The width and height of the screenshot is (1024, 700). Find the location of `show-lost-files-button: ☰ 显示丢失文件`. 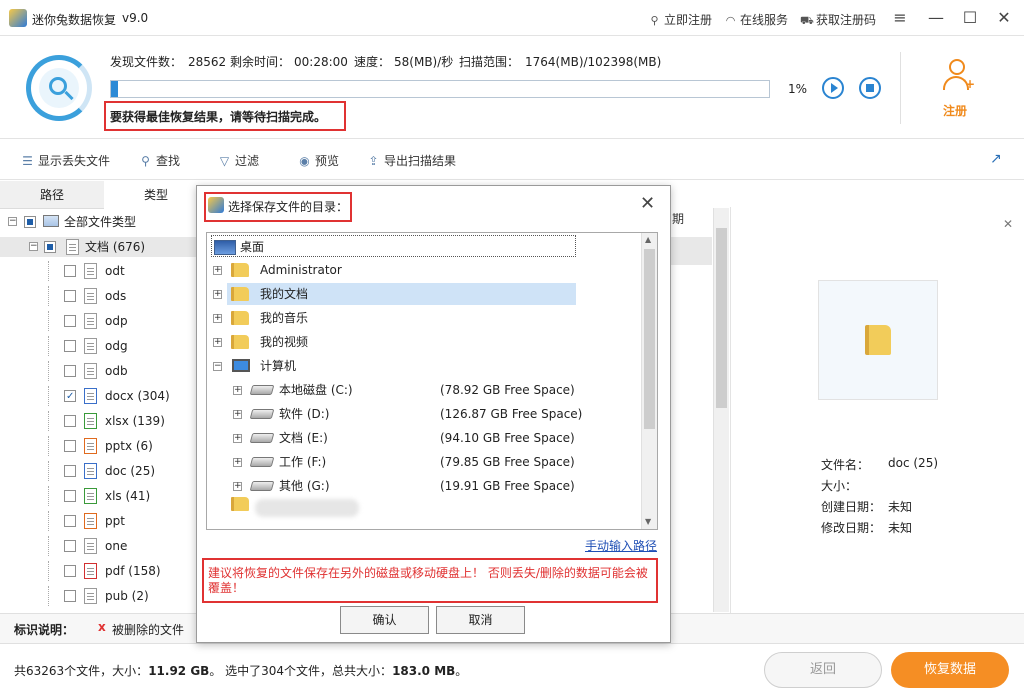

show-lost-files-button: ☰ 显示丢失文件 is located at coordinates (65, 160).